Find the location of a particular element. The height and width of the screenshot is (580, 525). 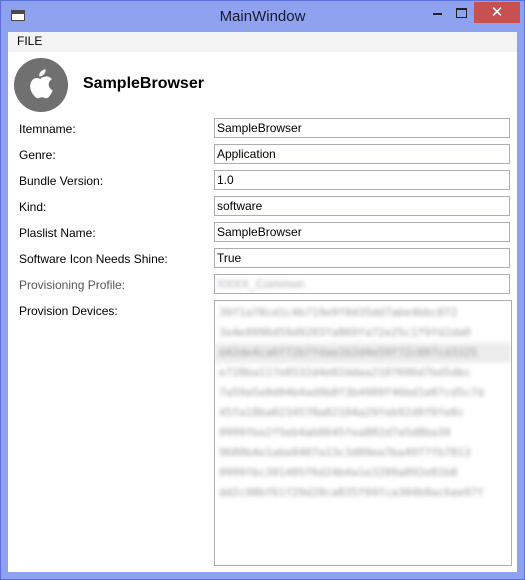

menu-bar: FILE is located at coordinates (262, 42).